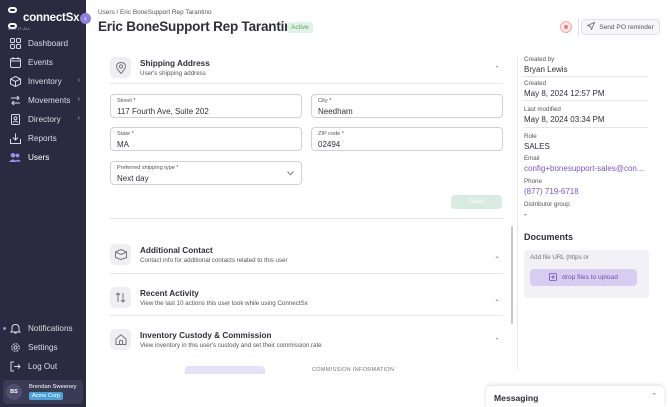 This screenshot has width=670, height=407. I want to click on current-user-card: BS Brendan Sweeney Acme Corp, so click(43, 392).